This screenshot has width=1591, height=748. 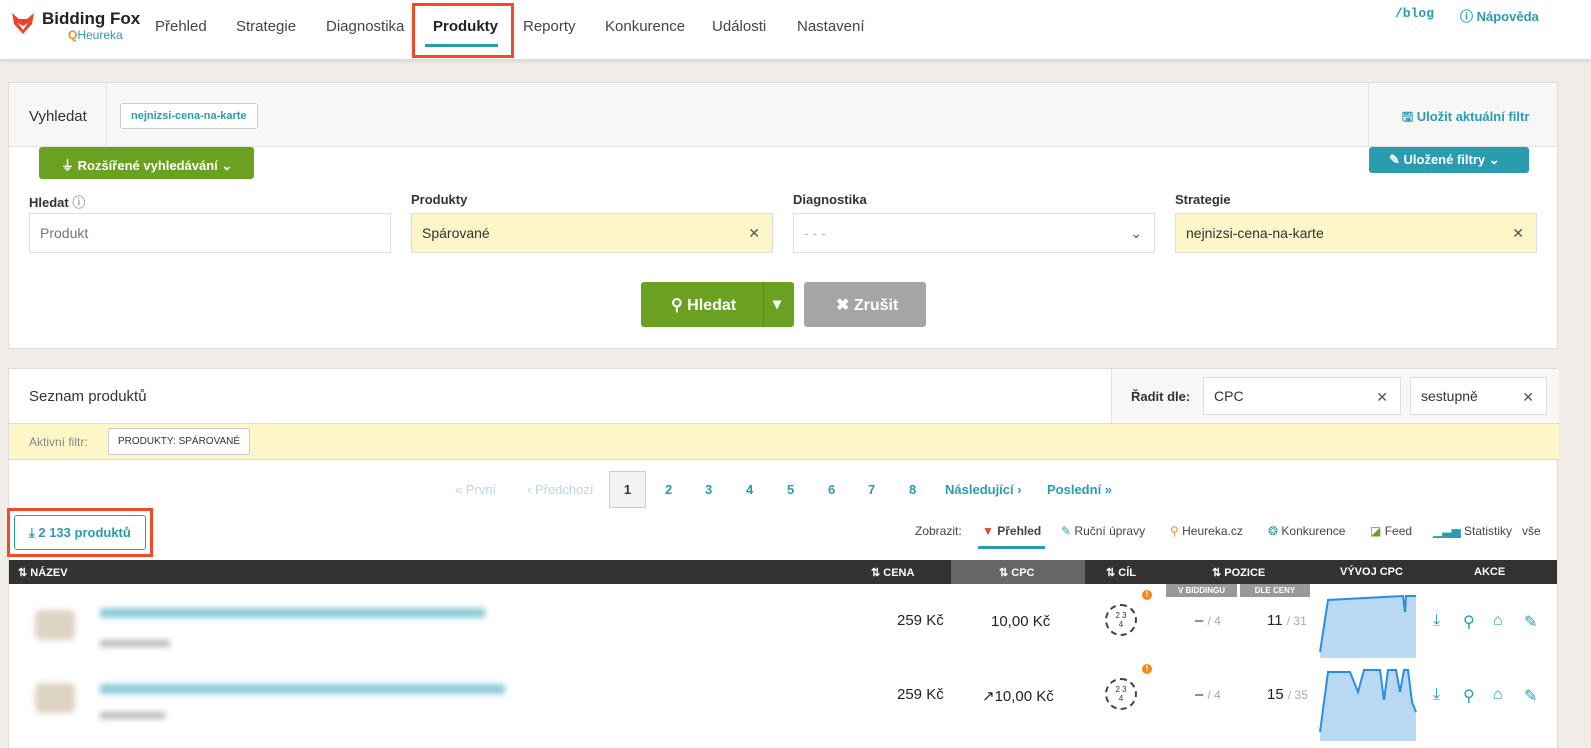 What do you see at coordinates (831, 26) in the screenshot?
I see `nav-nastaveni: Nastavení` at bounding box center [831, 26].